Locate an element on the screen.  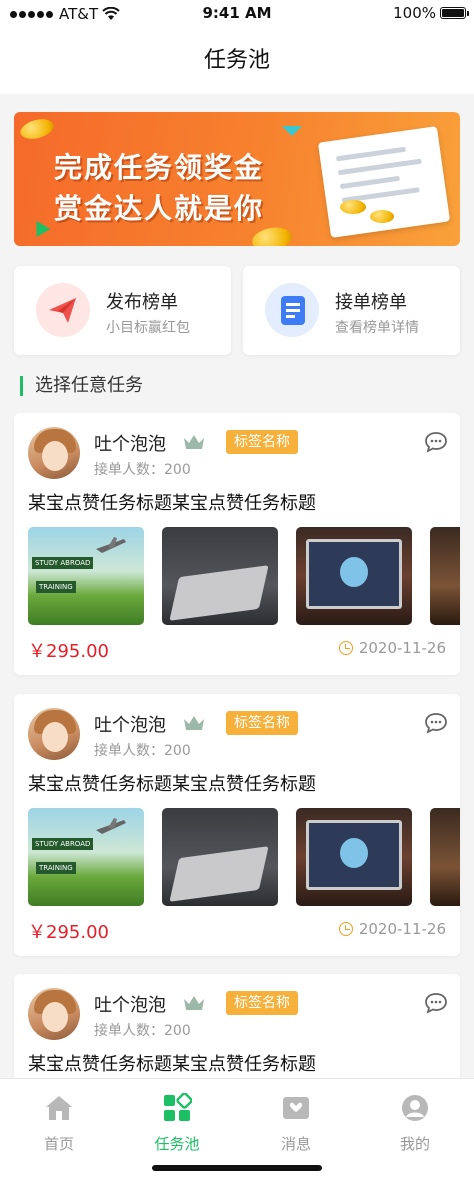
banner-line1: 完成任务领奖金 is located at coordinates (159, 167).